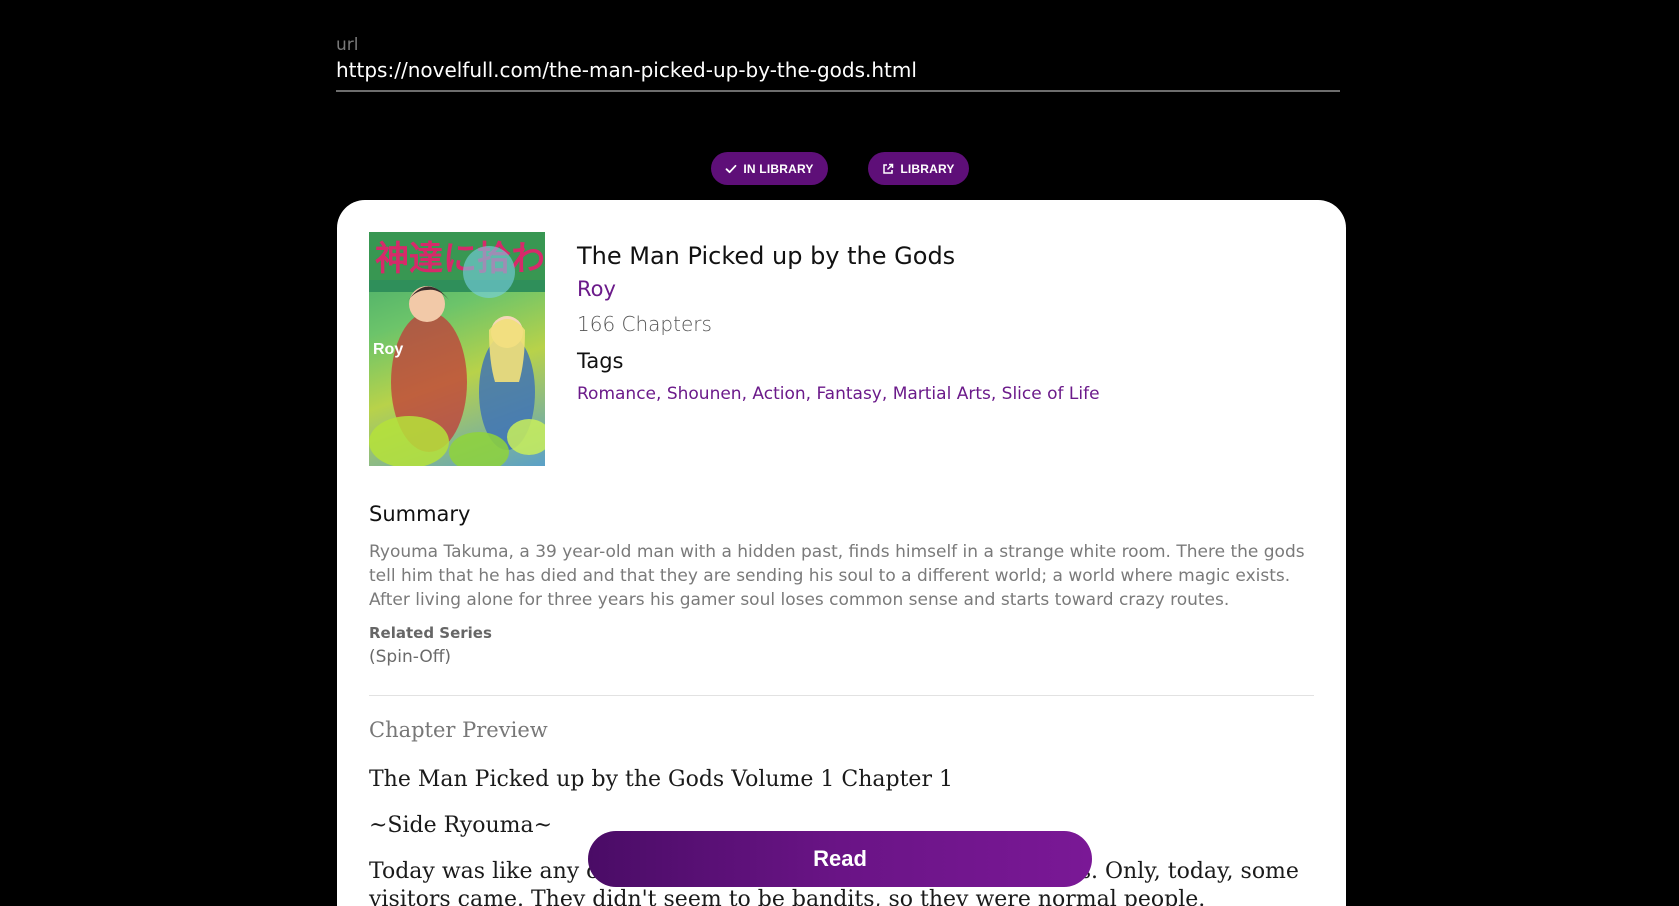 Image resolution: width=1679 pixels, height=906 pixels. I want to click on tag-shounen: Shounen, so click(704, 394).